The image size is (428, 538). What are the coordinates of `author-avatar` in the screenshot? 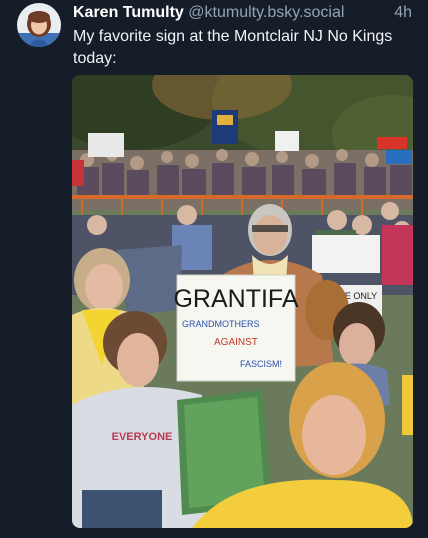 It's located at (39, 25).